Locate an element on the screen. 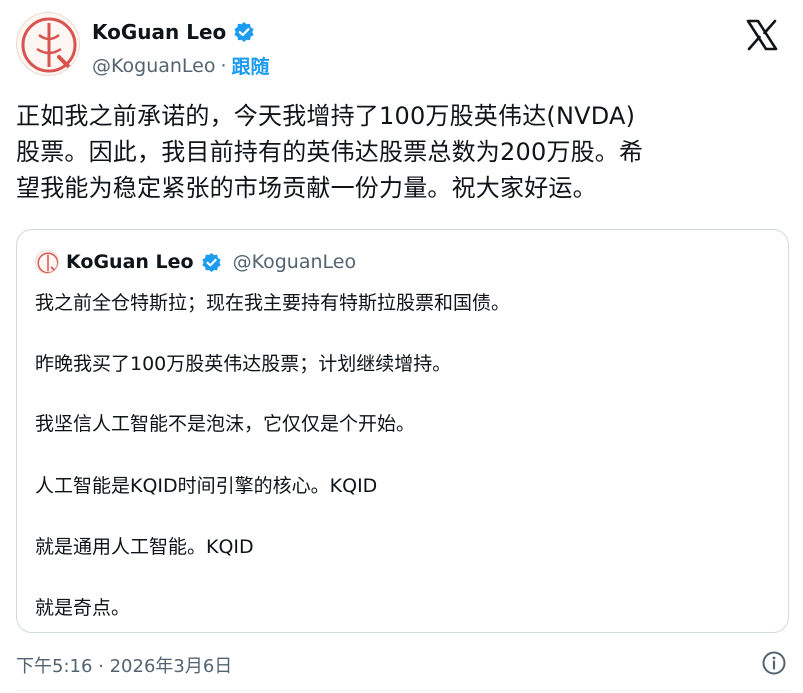  follow-button: 跟随 is located at coordinates (251, 65).